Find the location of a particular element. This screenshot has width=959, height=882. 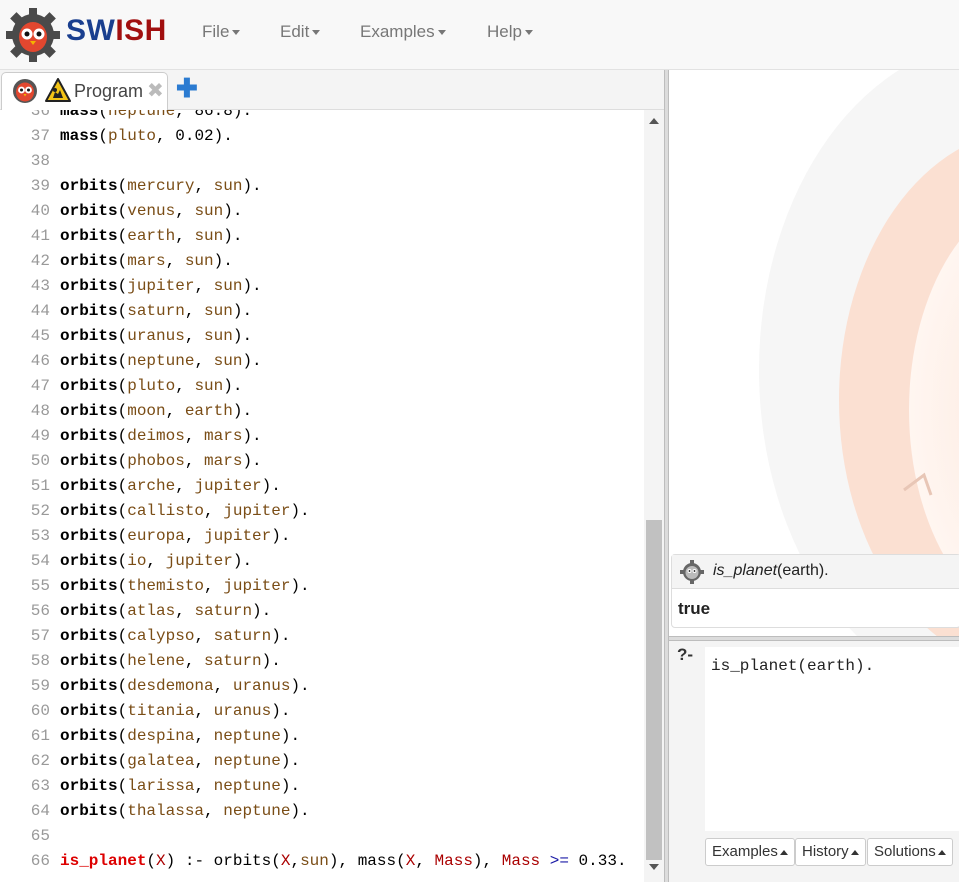

code-token: 0.02 is located at coordinates (194, 136).